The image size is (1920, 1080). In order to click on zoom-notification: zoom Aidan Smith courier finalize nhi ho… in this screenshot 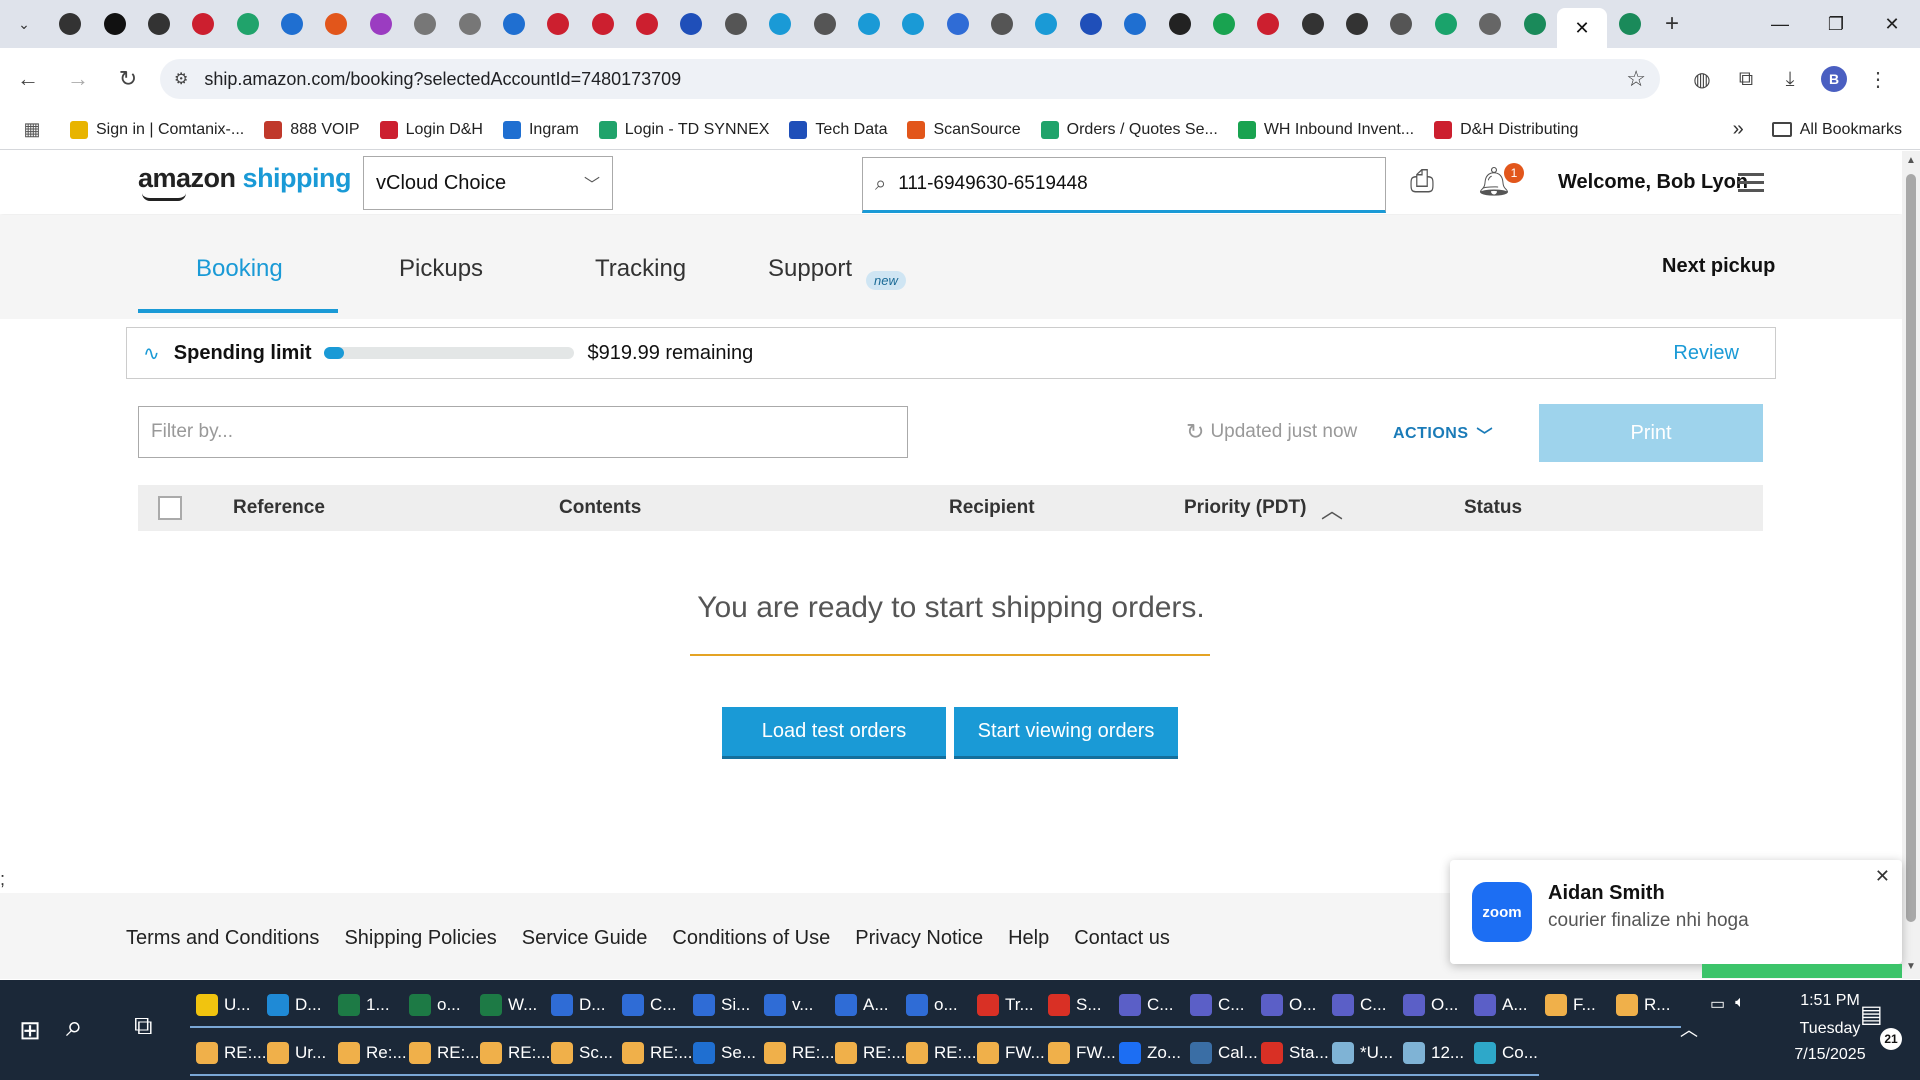, I will do `click(1676, 912)`.